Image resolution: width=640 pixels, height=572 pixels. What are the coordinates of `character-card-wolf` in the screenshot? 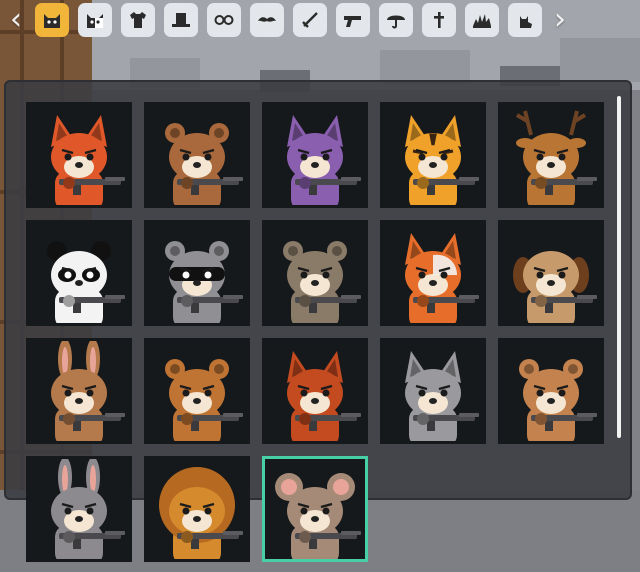 It's located at (315, 155).